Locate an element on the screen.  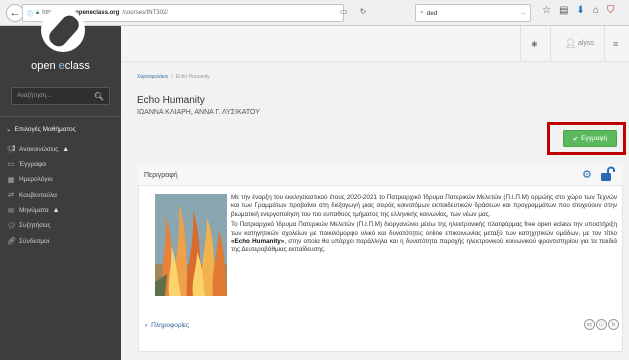
magnifier-icon: 🔍︎ is located at coordinates (99, 96).